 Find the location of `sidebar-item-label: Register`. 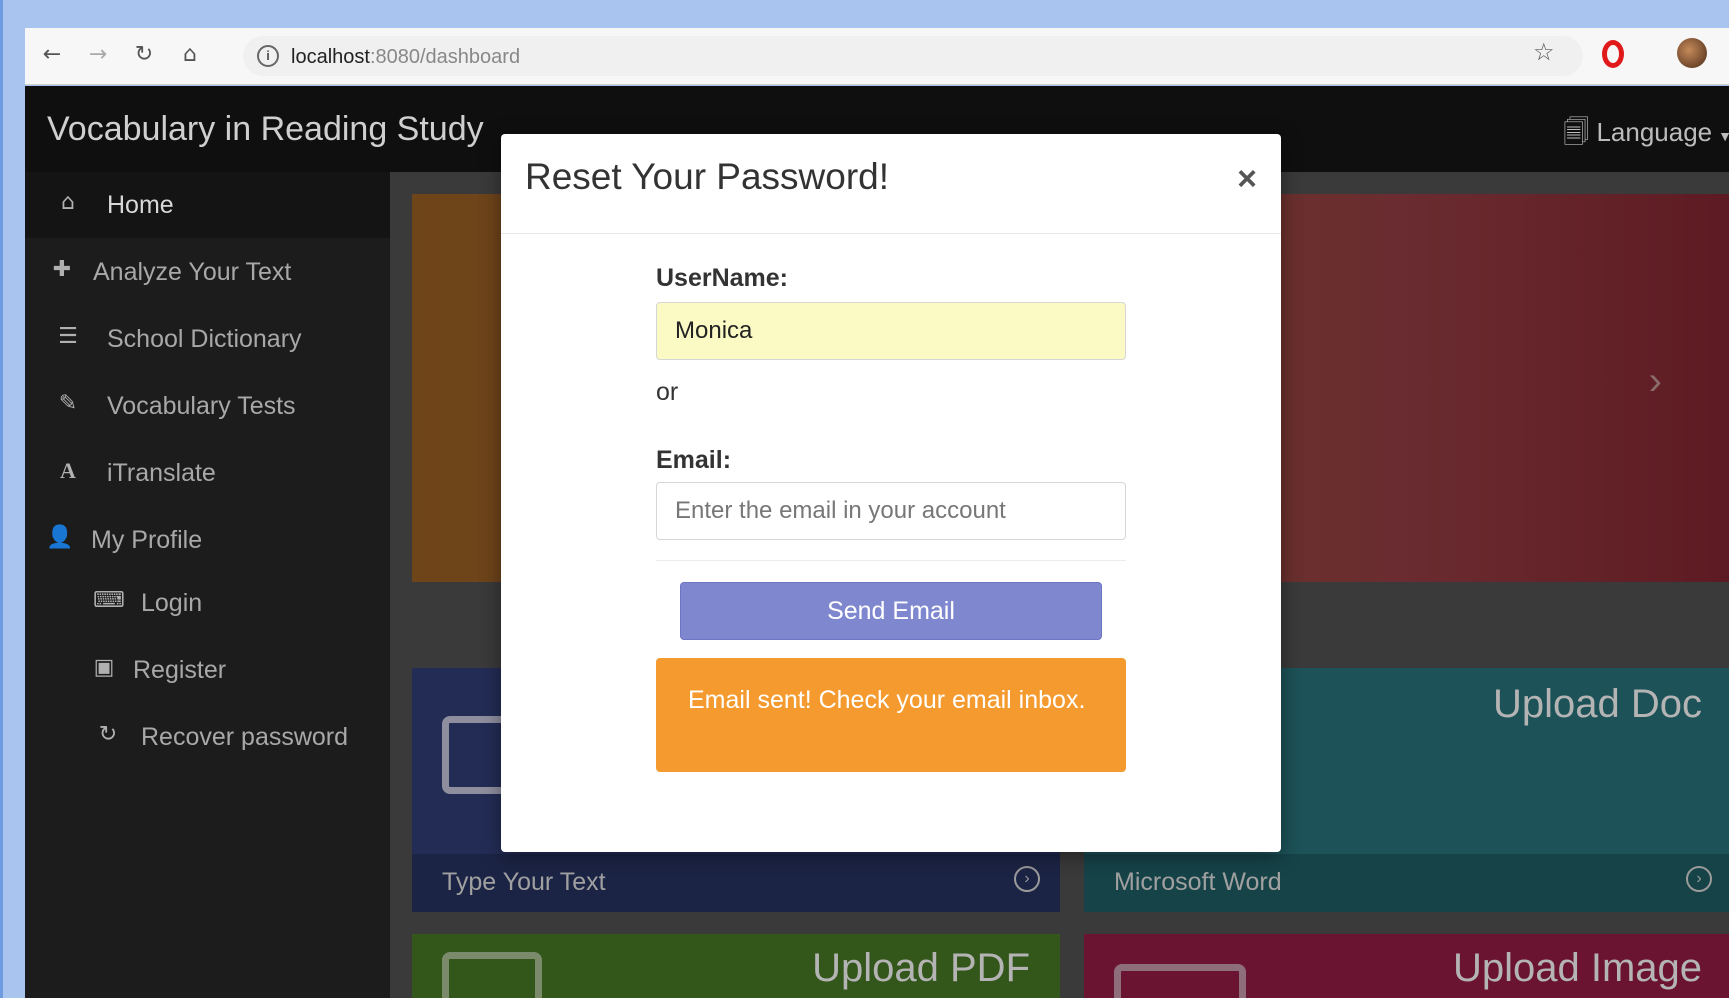

sidebar-item-label: Register is located at coordinates (180, 670).